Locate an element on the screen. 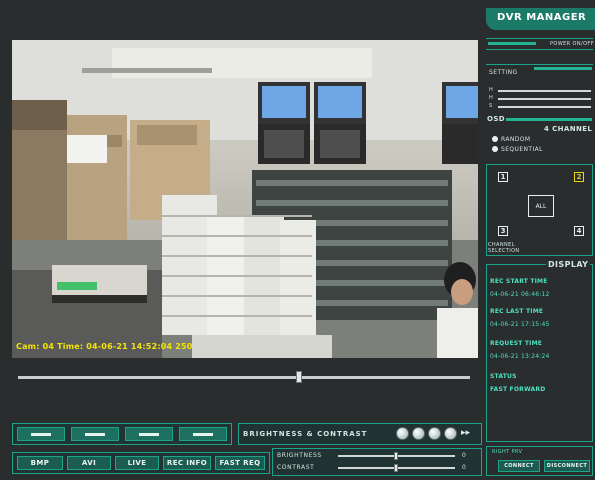  brightness-value: 0 is located at coordinates (464, 455).